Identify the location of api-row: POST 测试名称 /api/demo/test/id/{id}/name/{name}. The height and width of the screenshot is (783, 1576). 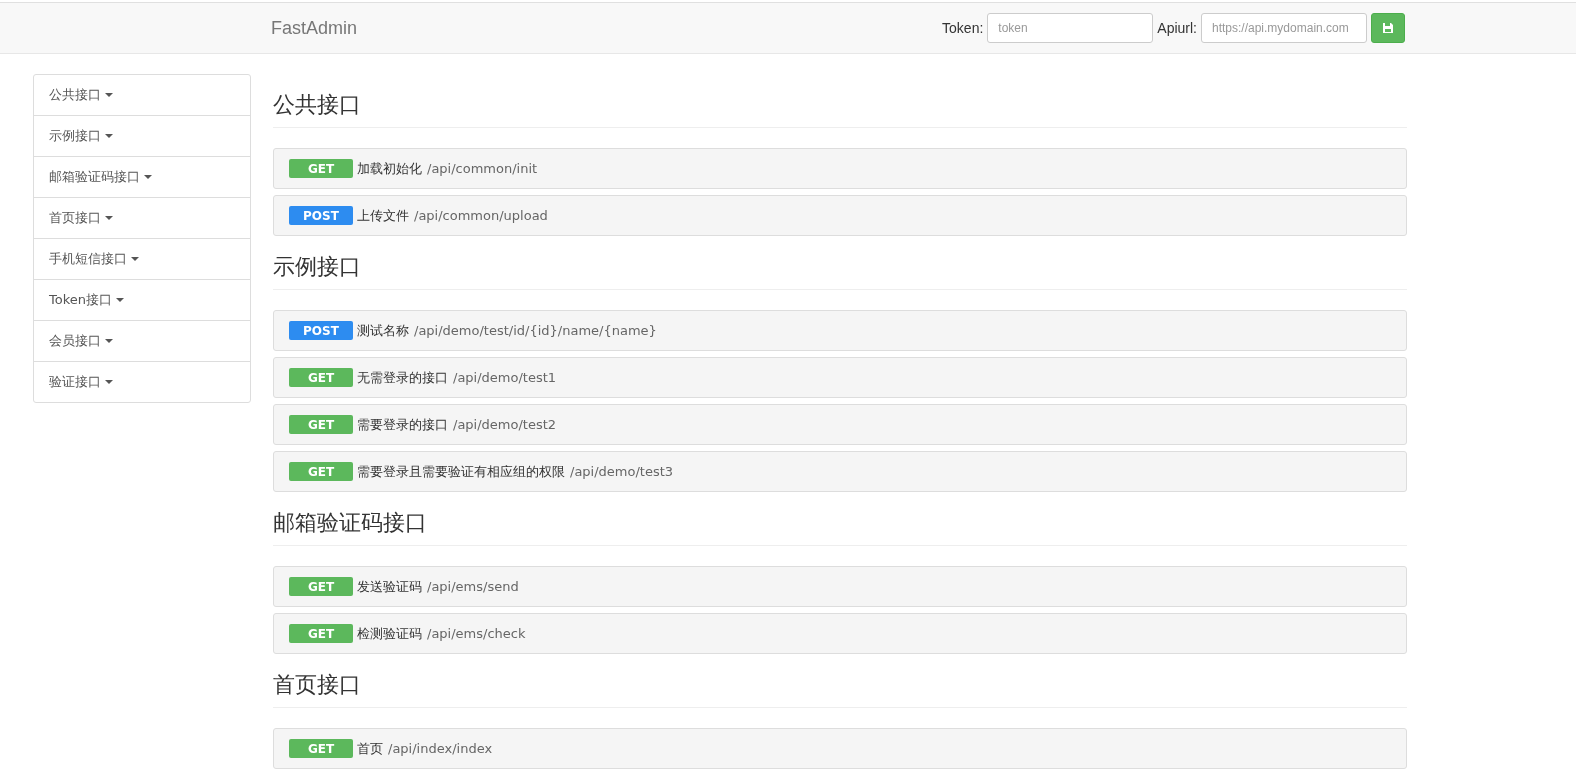
(840, 330).